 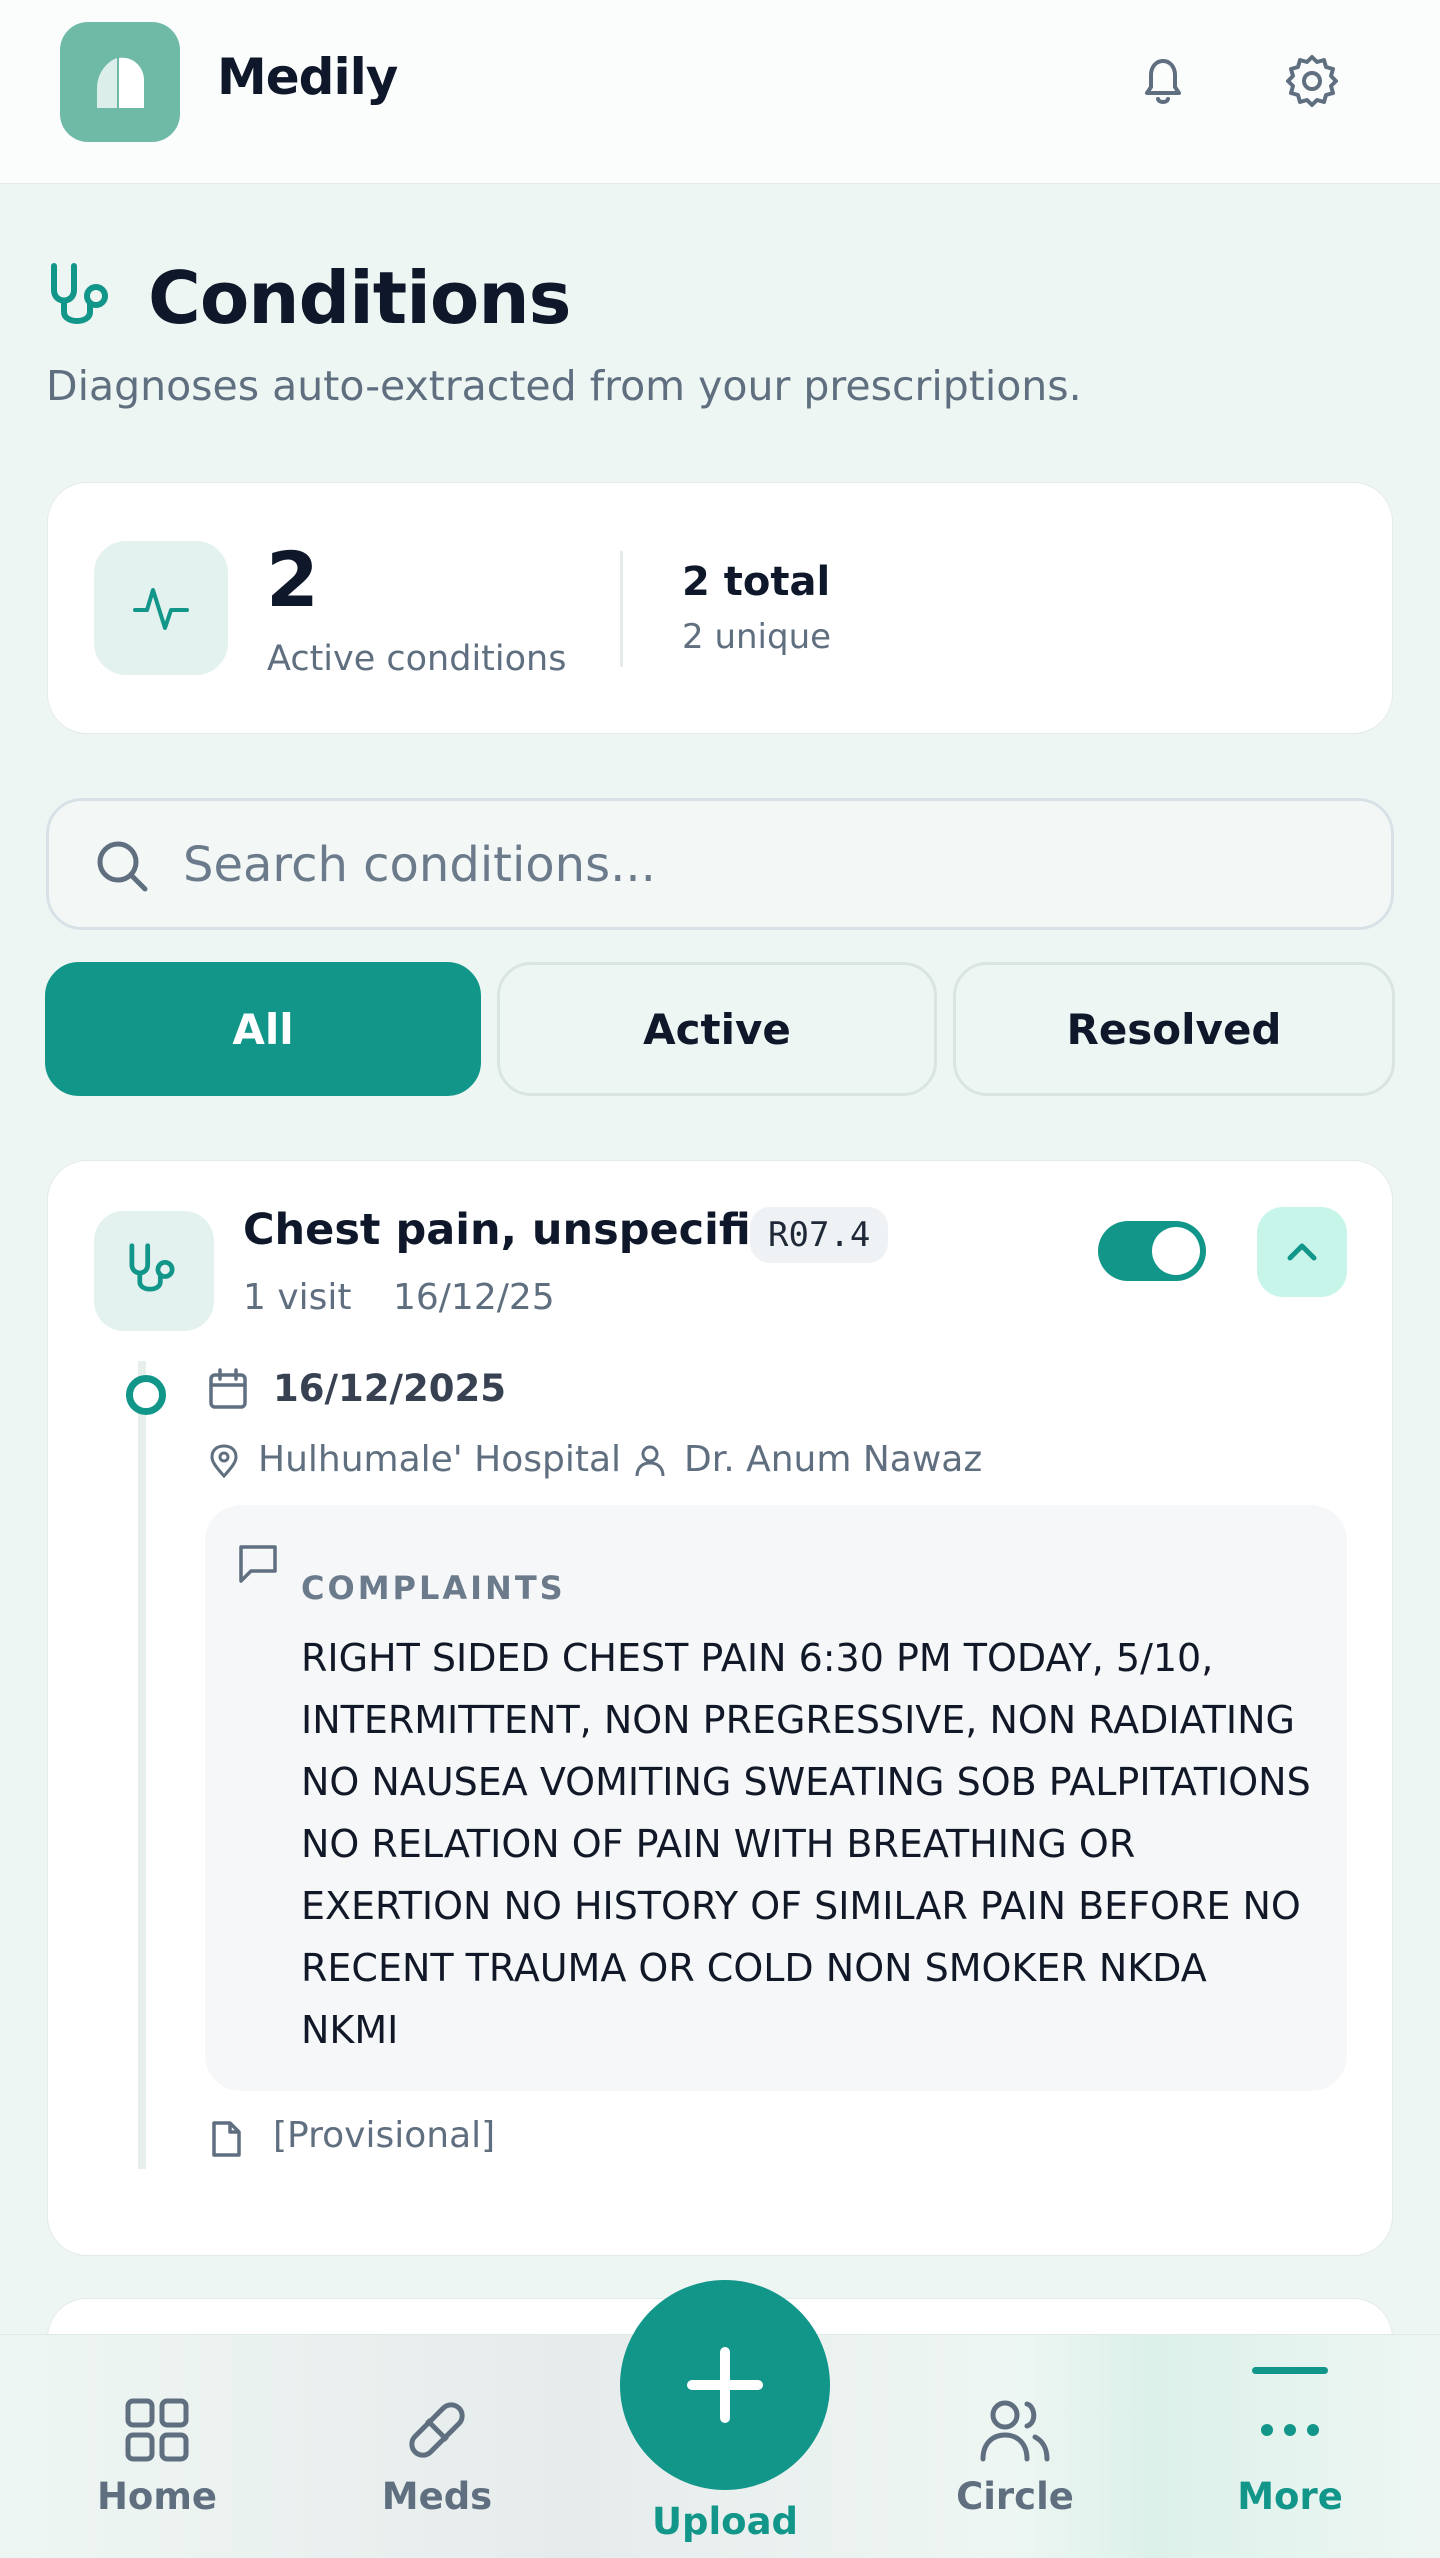 I want to click on settings-button, so click(x=1312, y=81).